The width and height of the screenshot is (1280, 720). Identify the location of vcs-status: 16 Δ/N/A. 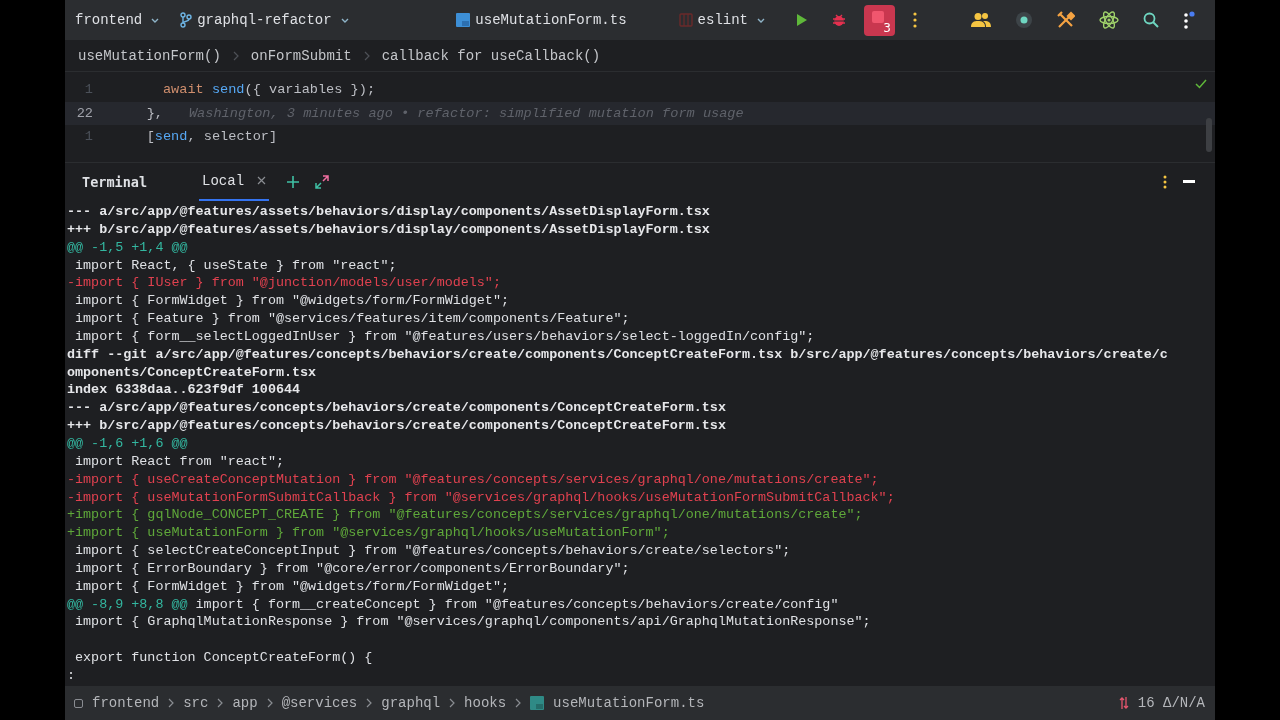
(1171, 703).